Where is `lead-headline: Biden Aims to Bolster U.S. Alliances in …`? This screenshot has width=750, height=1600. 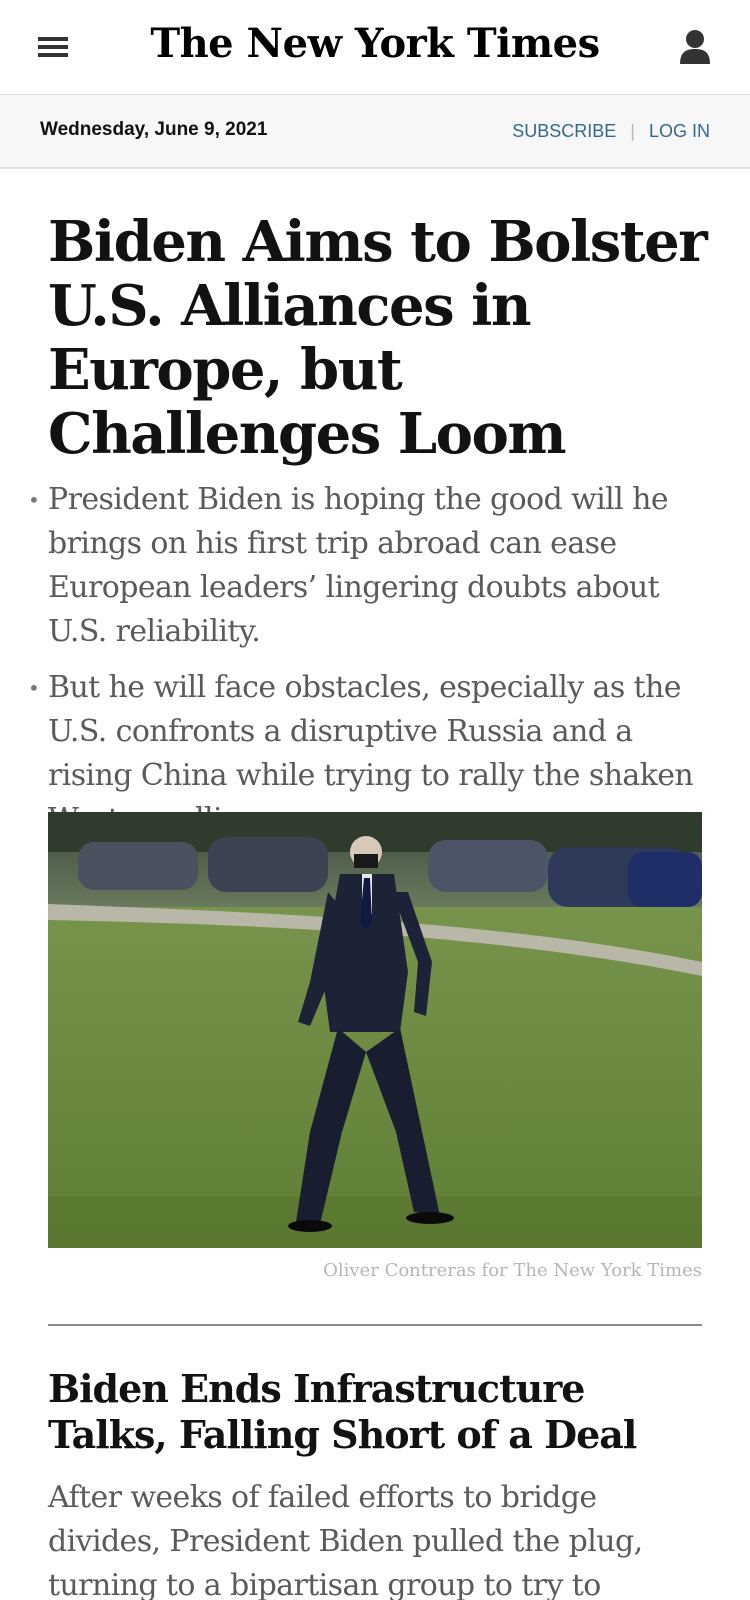 lead-headline: Biden Aims to Bolster U.S. Alliances in … is located at coordinates (378, 338).